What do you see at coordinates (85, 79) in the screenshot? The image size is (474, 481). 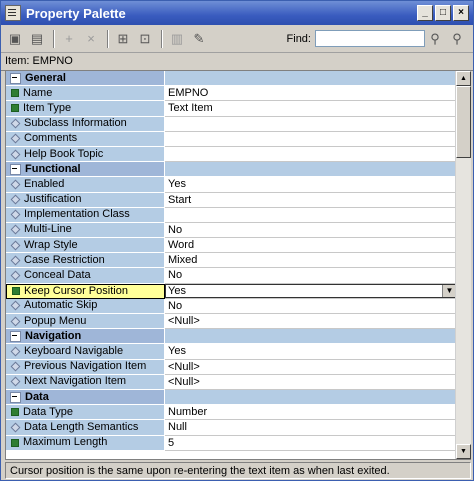 I see `property-name-cell: General` at bounding box center [85, 79].